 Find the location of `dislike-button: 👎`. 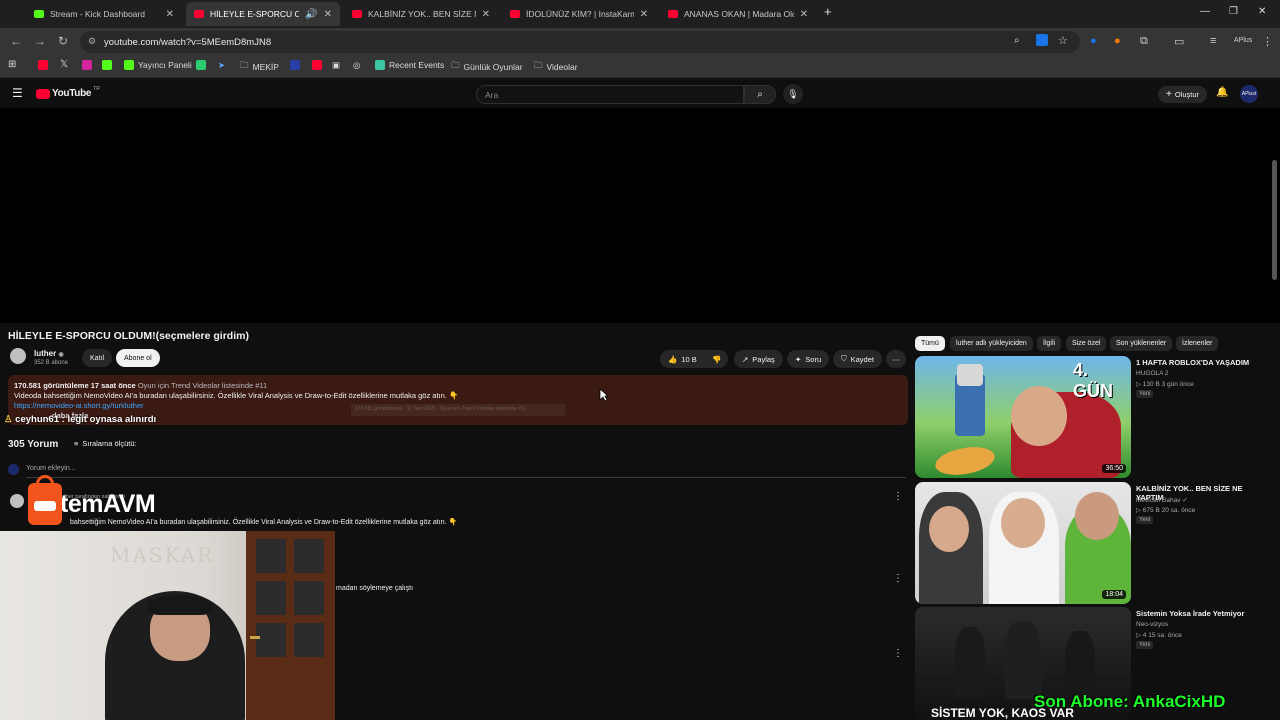

dislike-button: 👎 is located at coordinates (717, 359).